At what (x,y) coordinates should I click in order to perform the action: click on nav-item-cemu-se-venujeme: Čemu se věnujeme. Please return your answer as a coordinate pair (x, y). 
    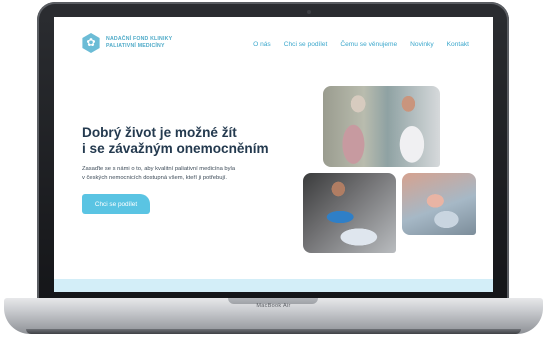
    Looking at the image, I should click on (368, 44).